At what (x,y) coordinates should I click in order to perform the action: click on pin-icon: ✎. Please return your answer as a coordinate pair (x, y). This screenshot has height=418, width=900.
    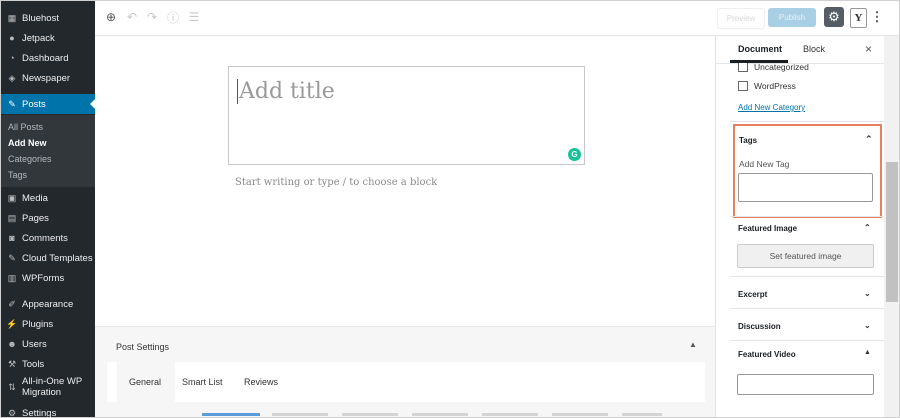
    Looking at the image, I should click on (12, 103).